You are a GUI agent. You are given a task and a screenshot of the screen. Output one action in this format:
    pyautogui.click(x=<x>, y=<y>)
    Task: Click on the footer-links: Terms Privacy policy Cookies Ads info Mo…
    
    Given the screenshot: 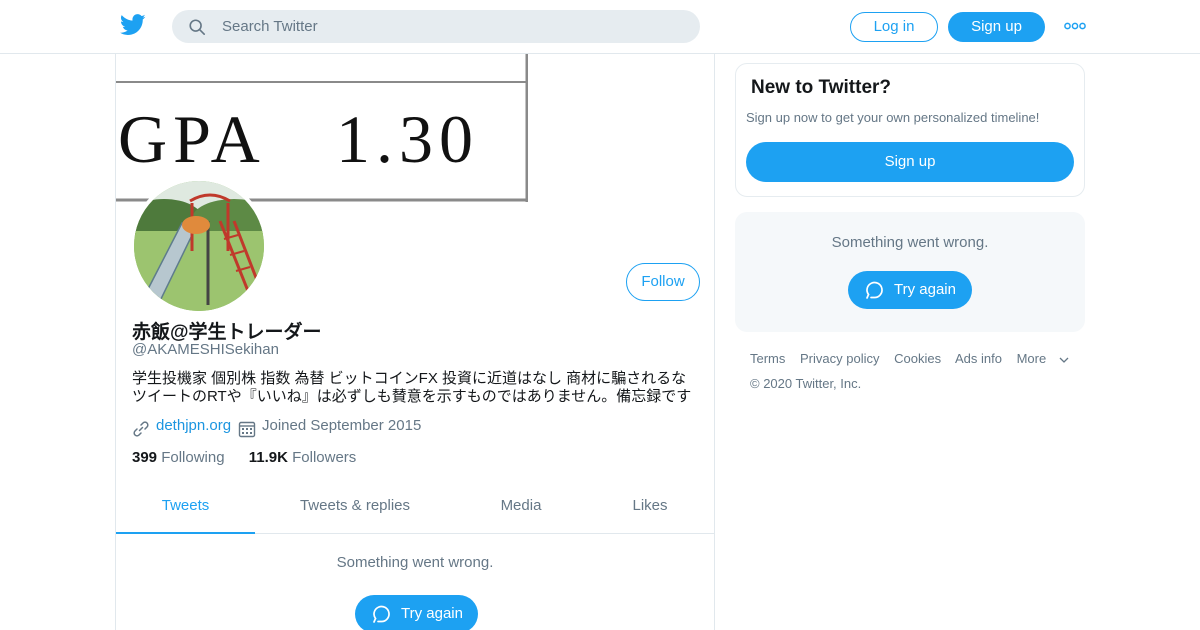 What is the action you would take?
    pyautogui.click(x=920, y=359)
    